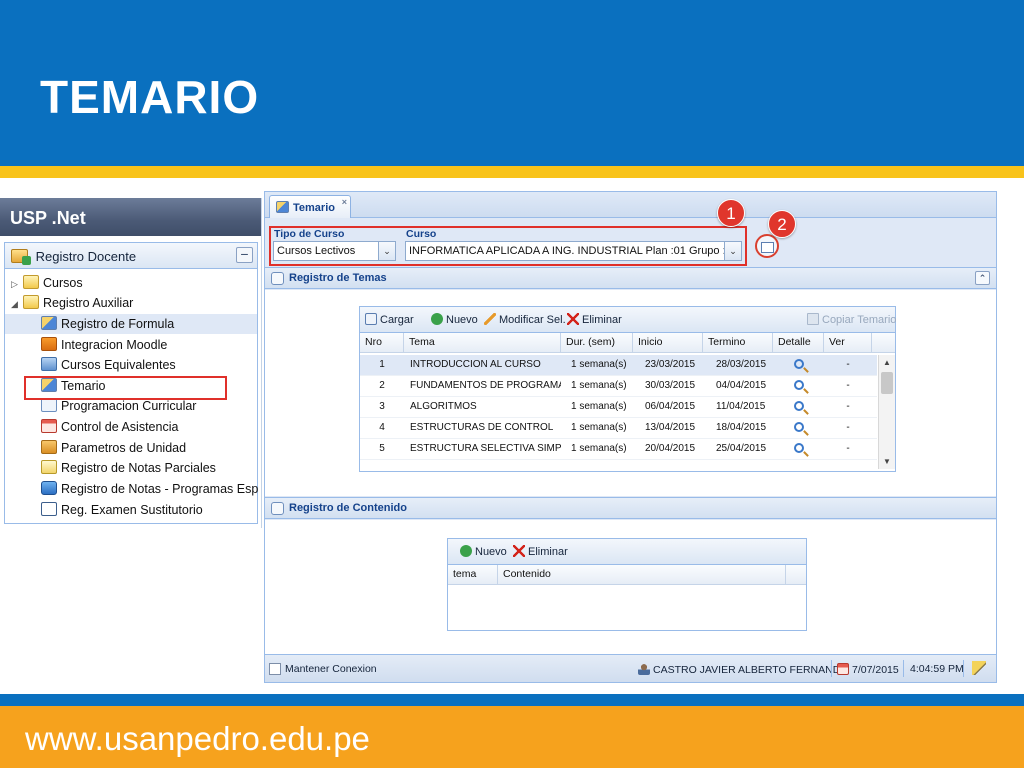 This screenshot has width=1024, height=768. I want to click on current-date: 7/07/2015, so click(868, 669).